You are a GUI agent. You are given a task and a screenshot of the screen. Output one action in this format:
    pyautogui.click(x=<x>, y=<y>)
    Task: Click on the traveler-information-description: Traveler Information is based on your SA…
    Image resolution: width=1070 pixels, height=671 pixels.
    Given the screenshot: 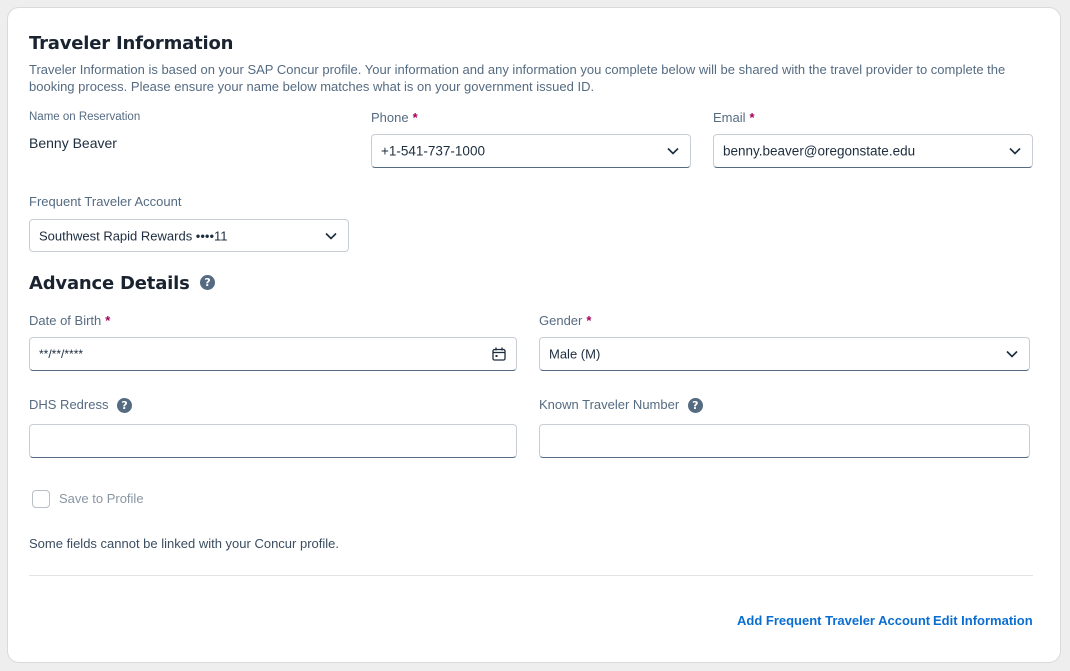 What is the action you would take?
    pyautogui.click(x=517, y=78)
    